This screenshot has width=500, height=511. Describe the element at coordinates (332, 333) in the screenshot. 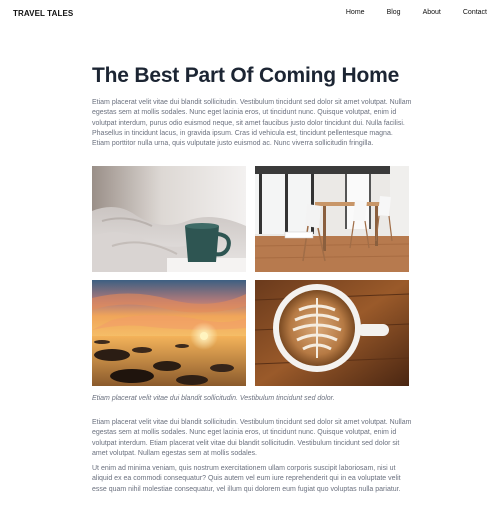

I see `latte-art-photo` at that location.